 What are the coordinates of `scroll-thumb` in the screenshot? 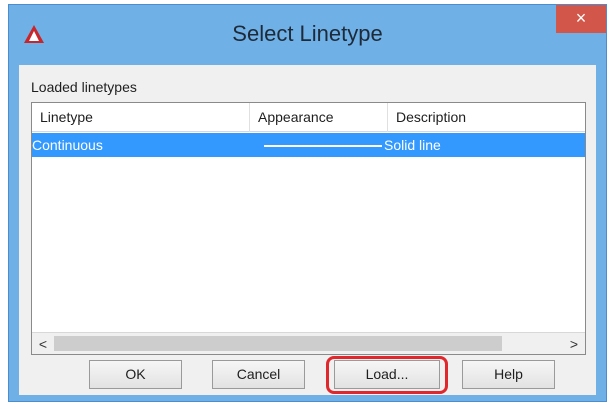 It's located at (278, 343).